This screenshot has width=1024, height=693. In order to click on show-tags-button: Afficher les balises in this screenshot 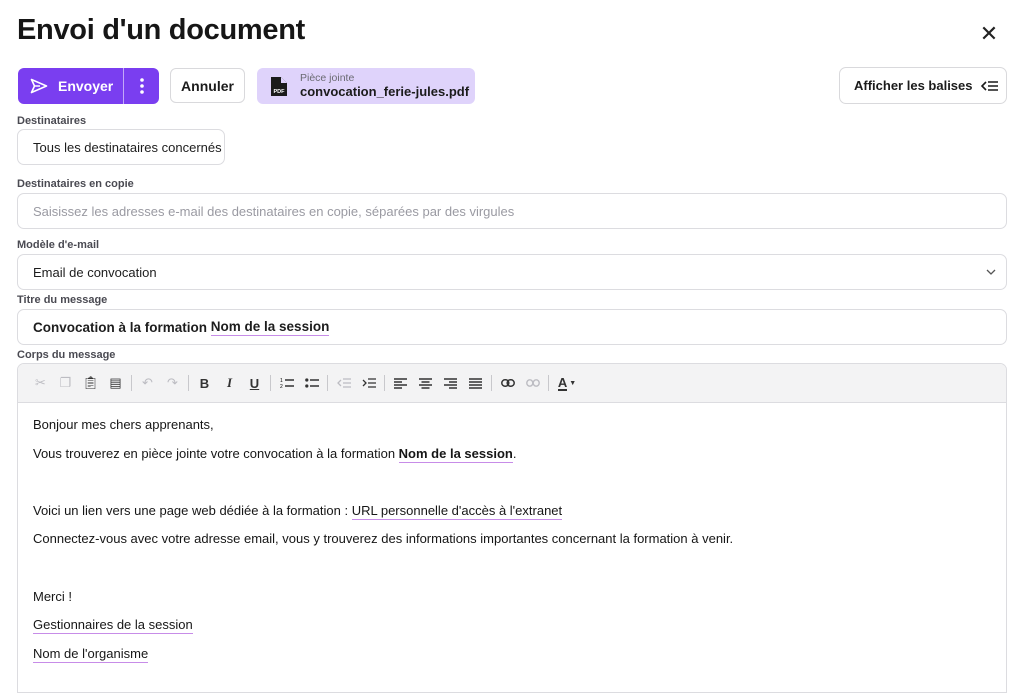, I will do `click(923, 85)`.